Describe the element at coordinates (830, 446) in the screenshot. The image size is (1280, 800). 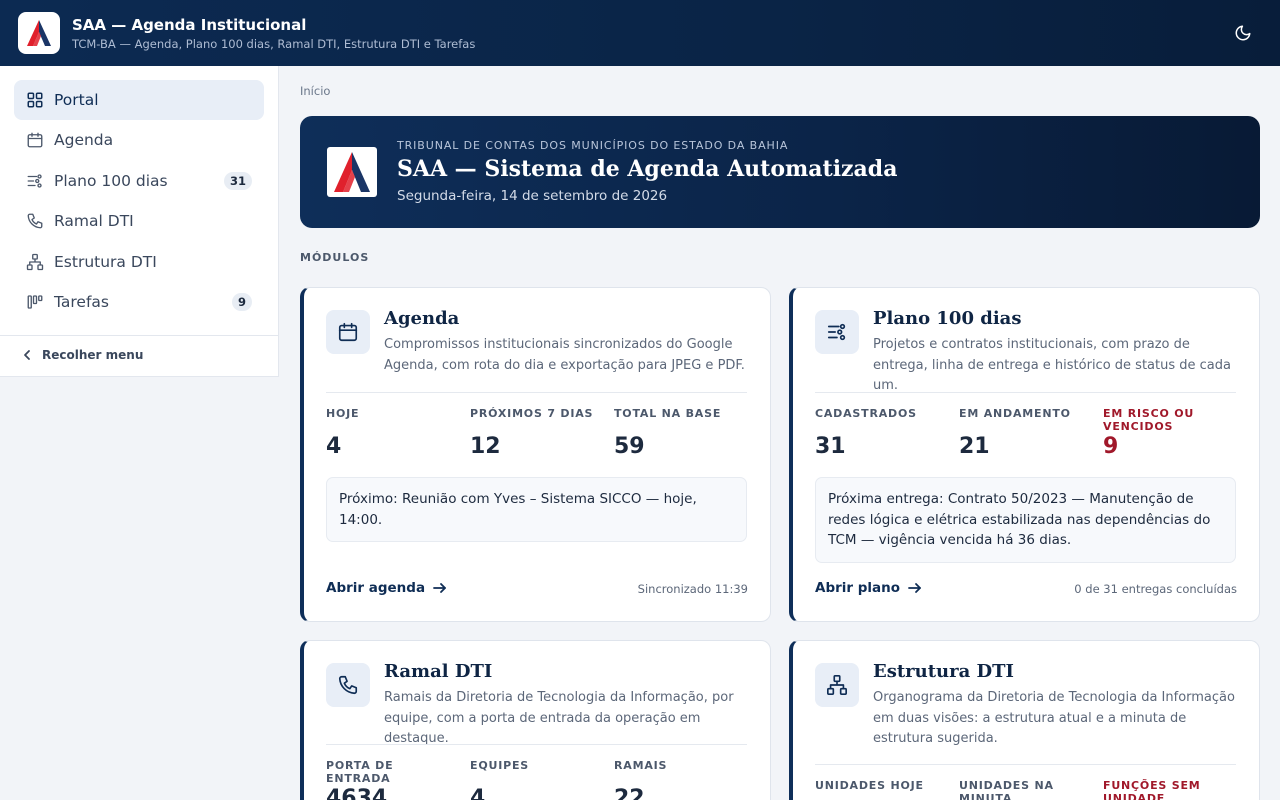
I see `stat-value: 31` at that location.